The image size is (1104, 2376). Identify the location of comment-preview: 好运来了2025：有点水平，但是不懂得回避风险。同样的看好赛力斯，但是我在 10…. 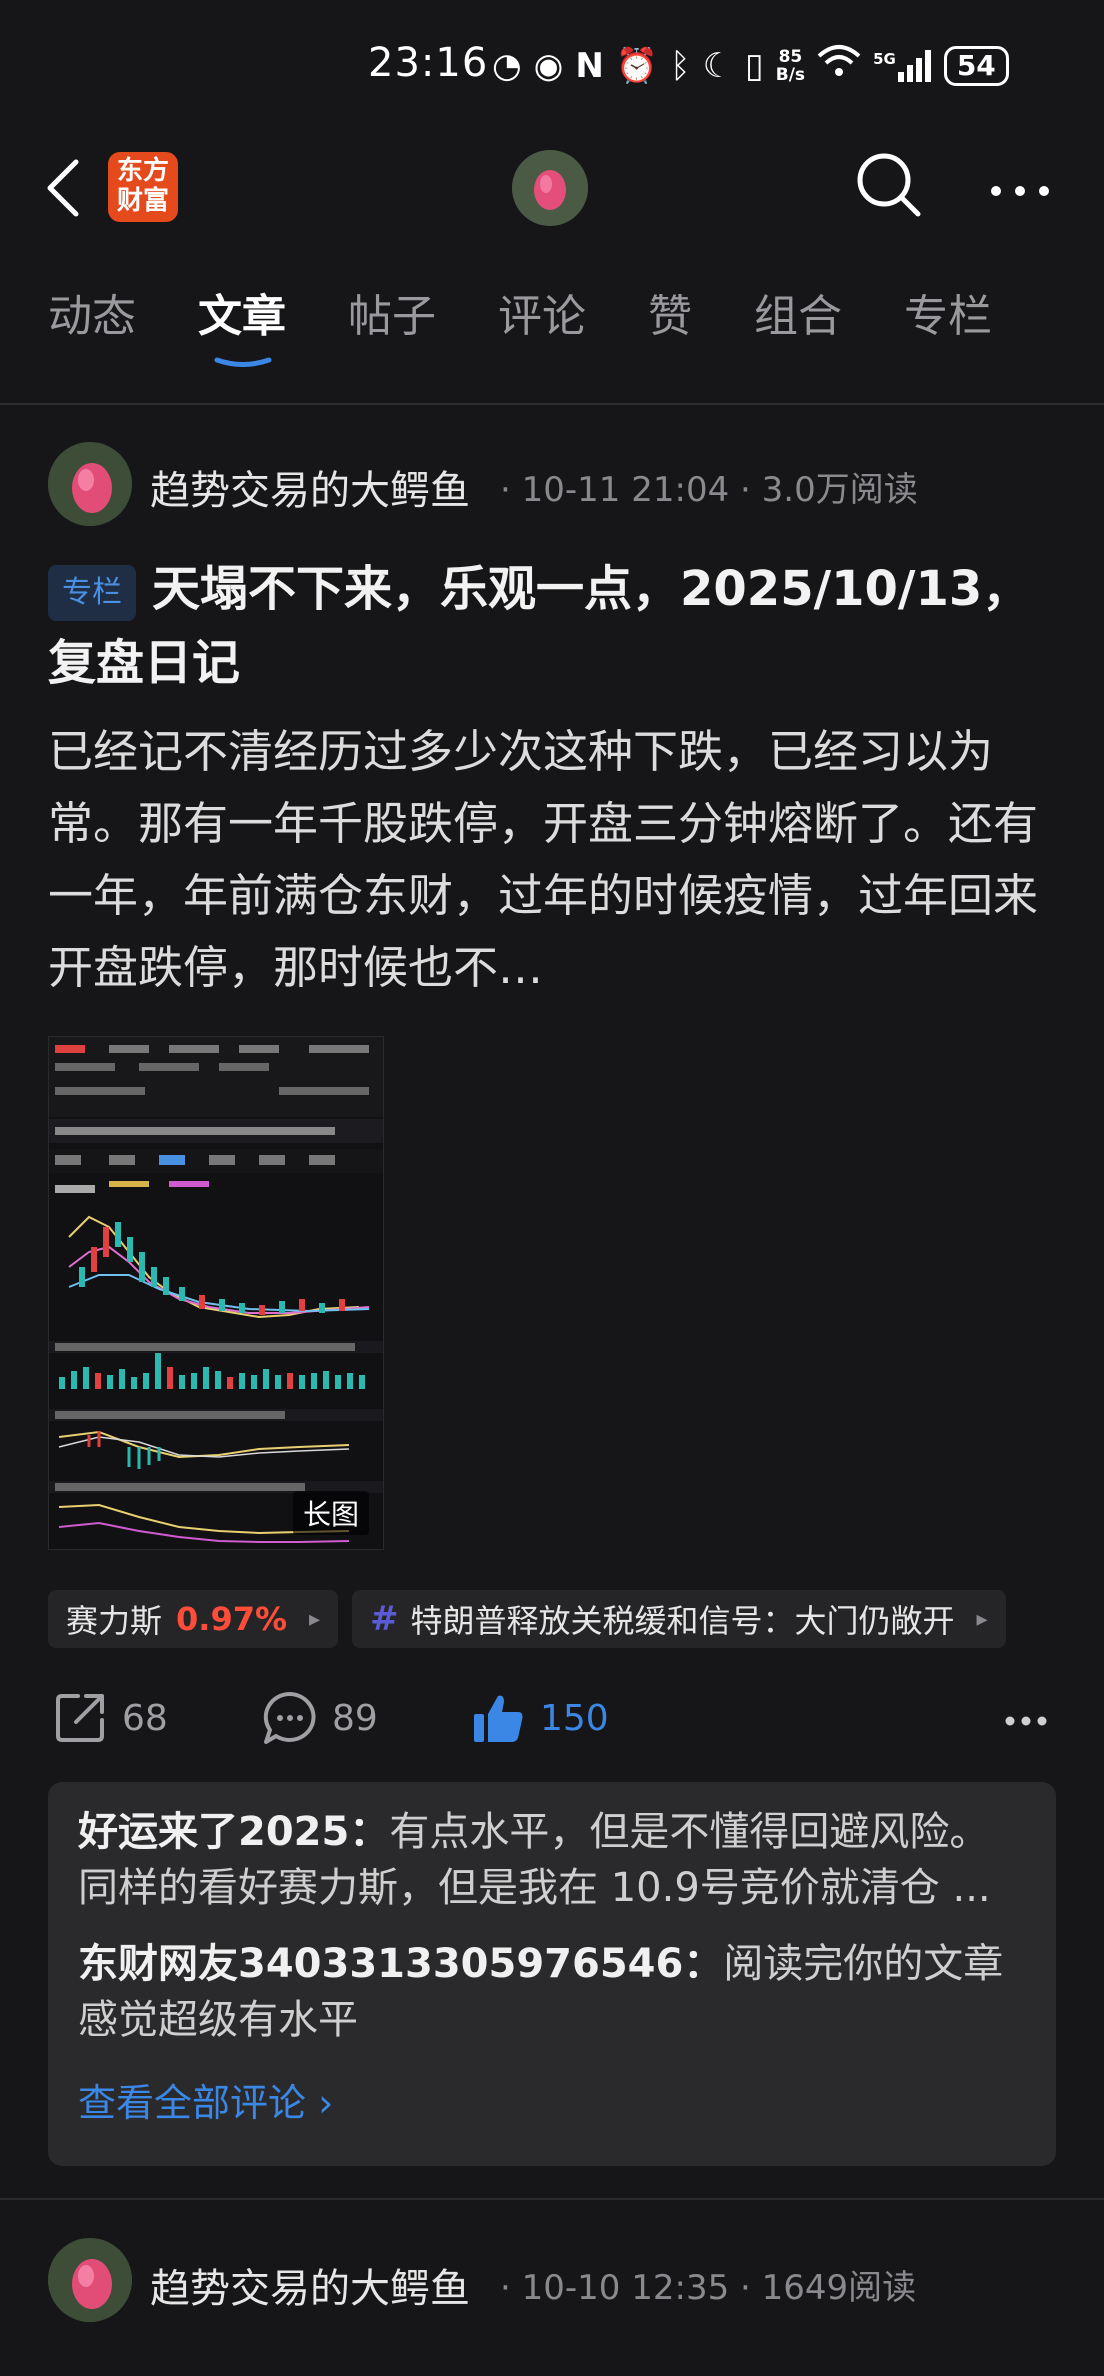
(552, 1974).